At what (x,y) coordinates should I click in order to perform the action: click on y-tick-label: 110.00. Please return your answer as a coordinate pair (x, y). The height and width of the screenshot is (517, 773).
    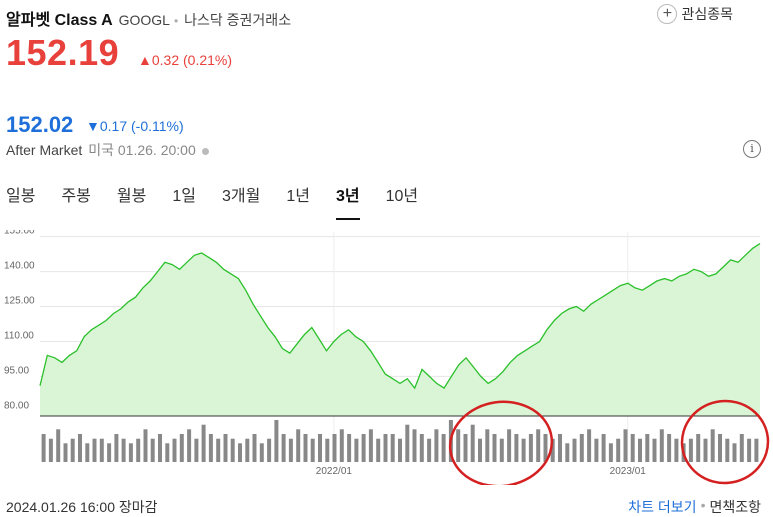
    Looking at the image, I should click on (19, 335).